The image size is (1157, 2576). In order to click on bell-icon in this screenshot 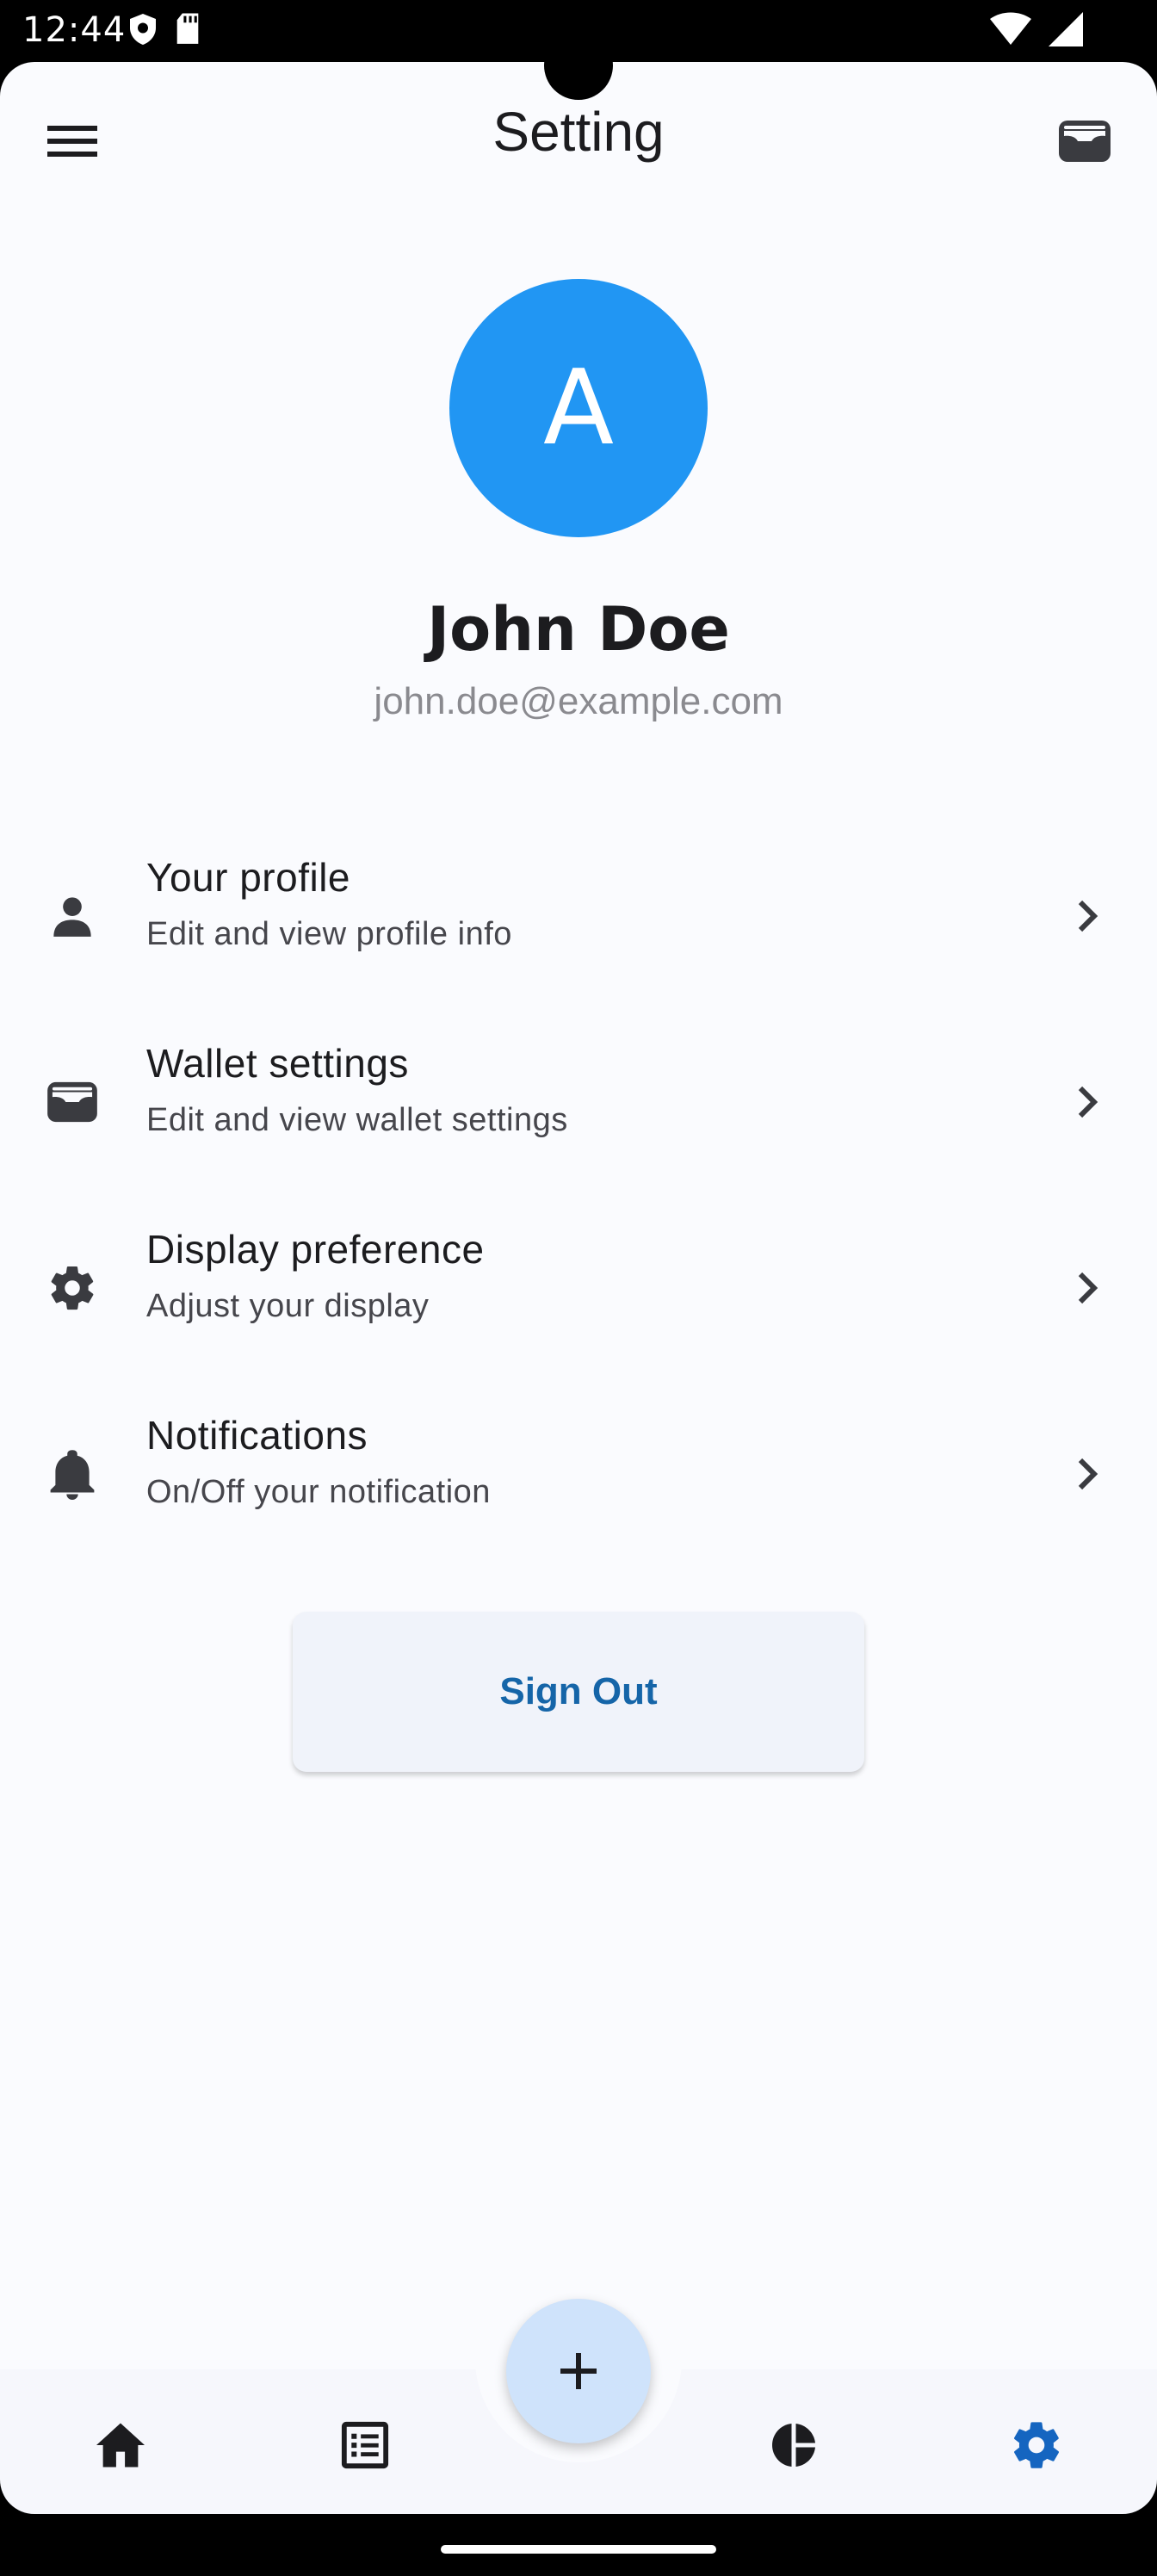, I will do `click(72, 1475)`.